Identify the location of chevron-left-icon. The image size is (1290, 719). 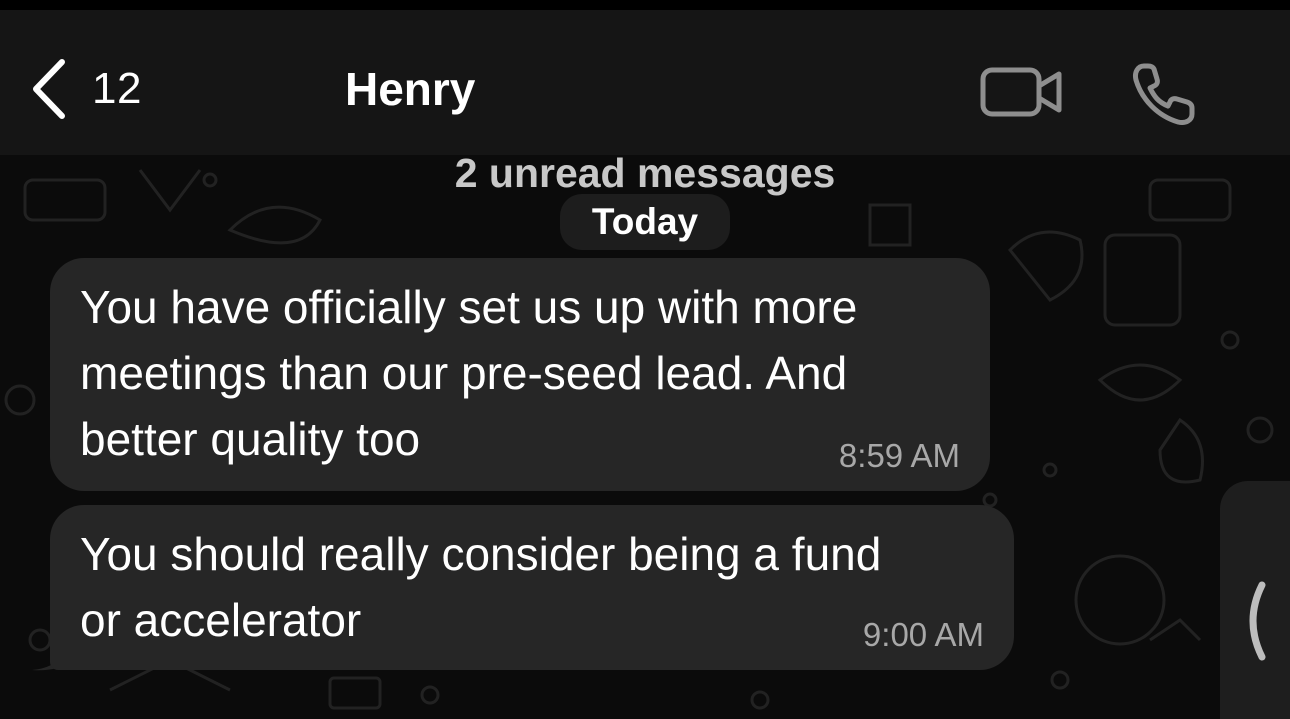
(48, 89).